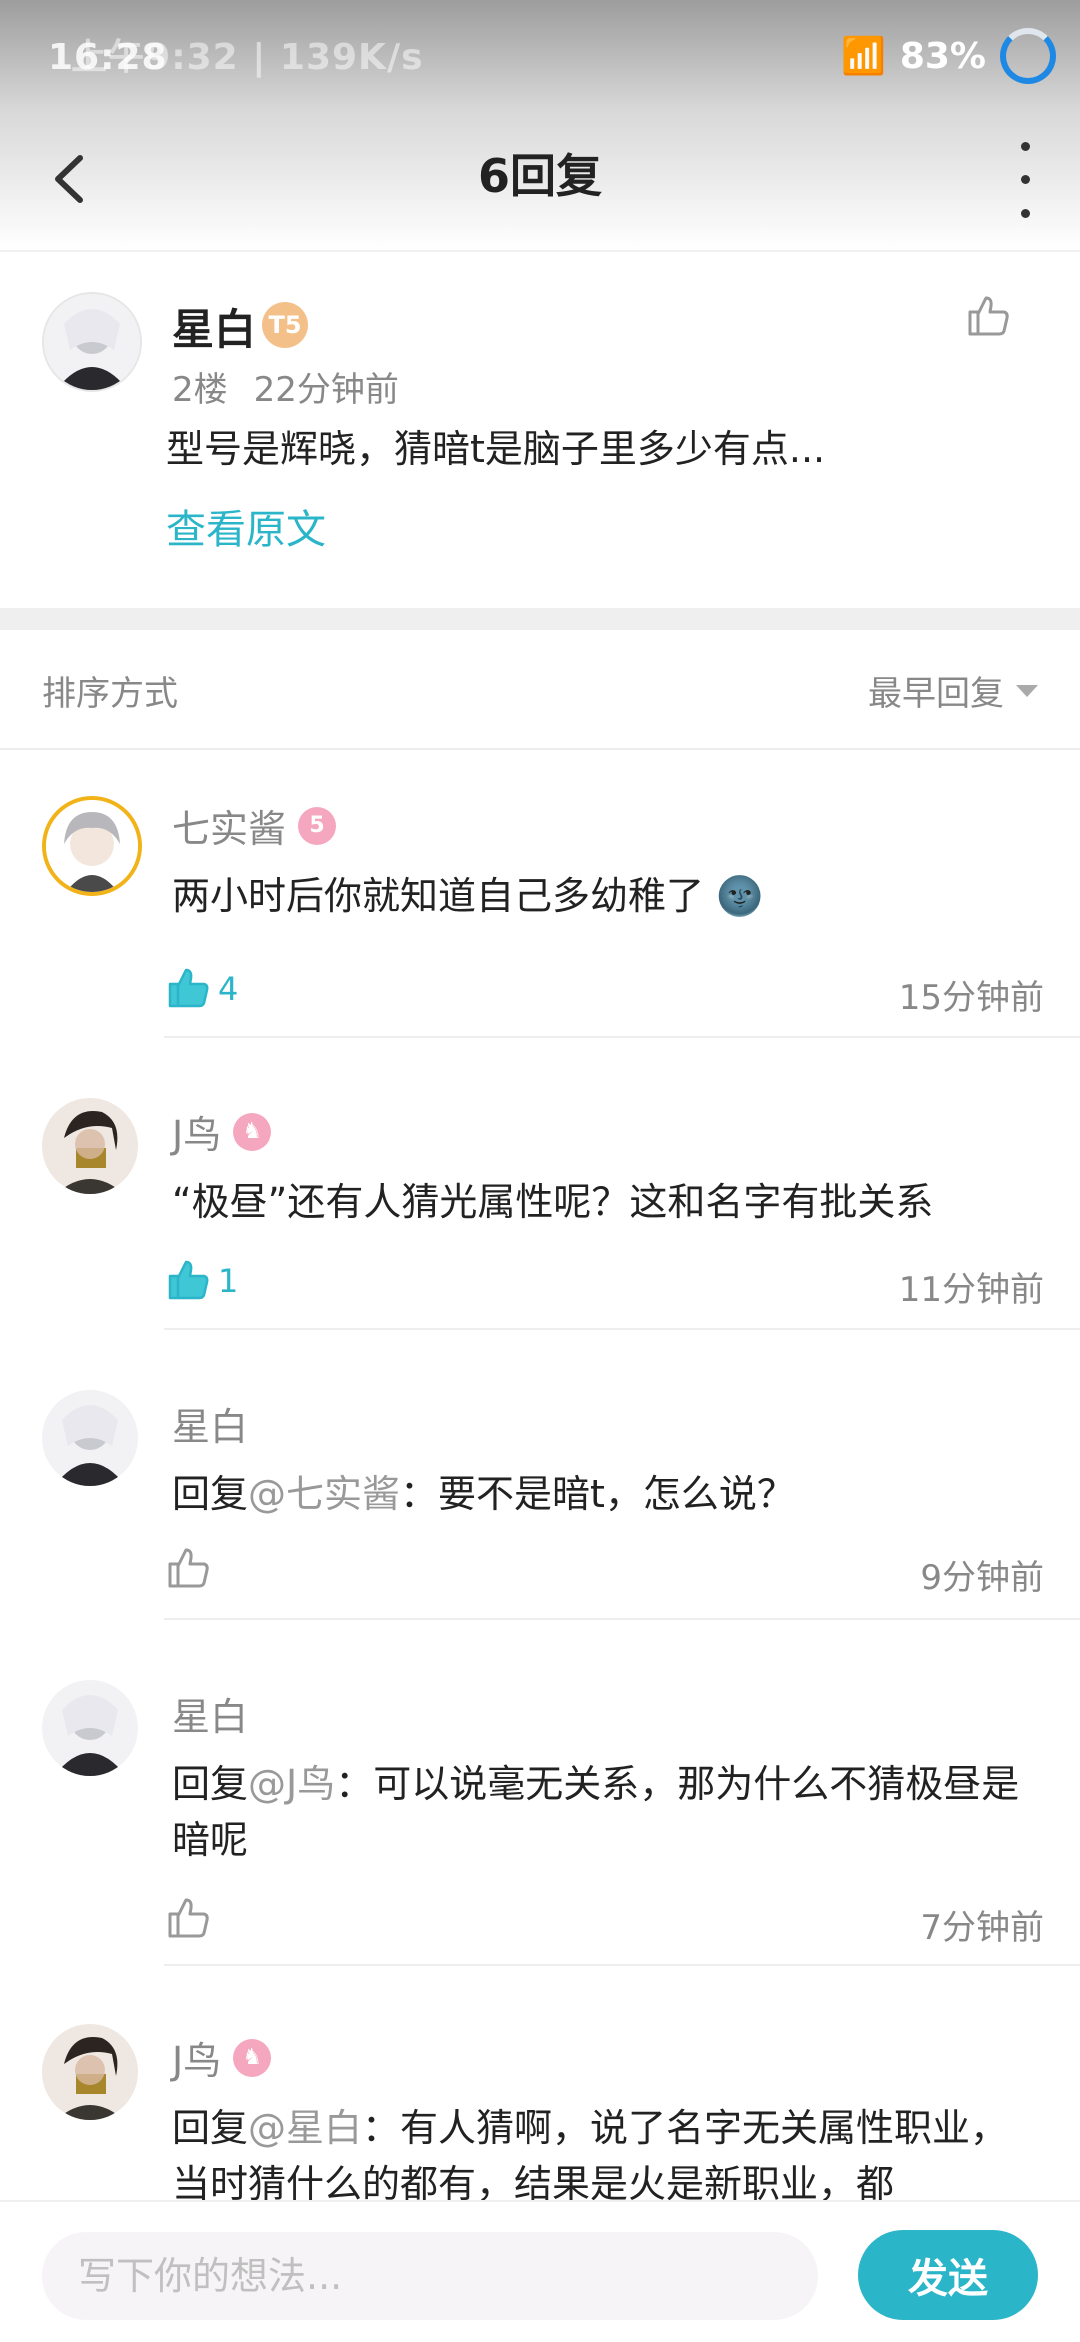  Describe the element at coordinates (200, 390) in the screenshot. I see `floor-number: 2楼` at that location.